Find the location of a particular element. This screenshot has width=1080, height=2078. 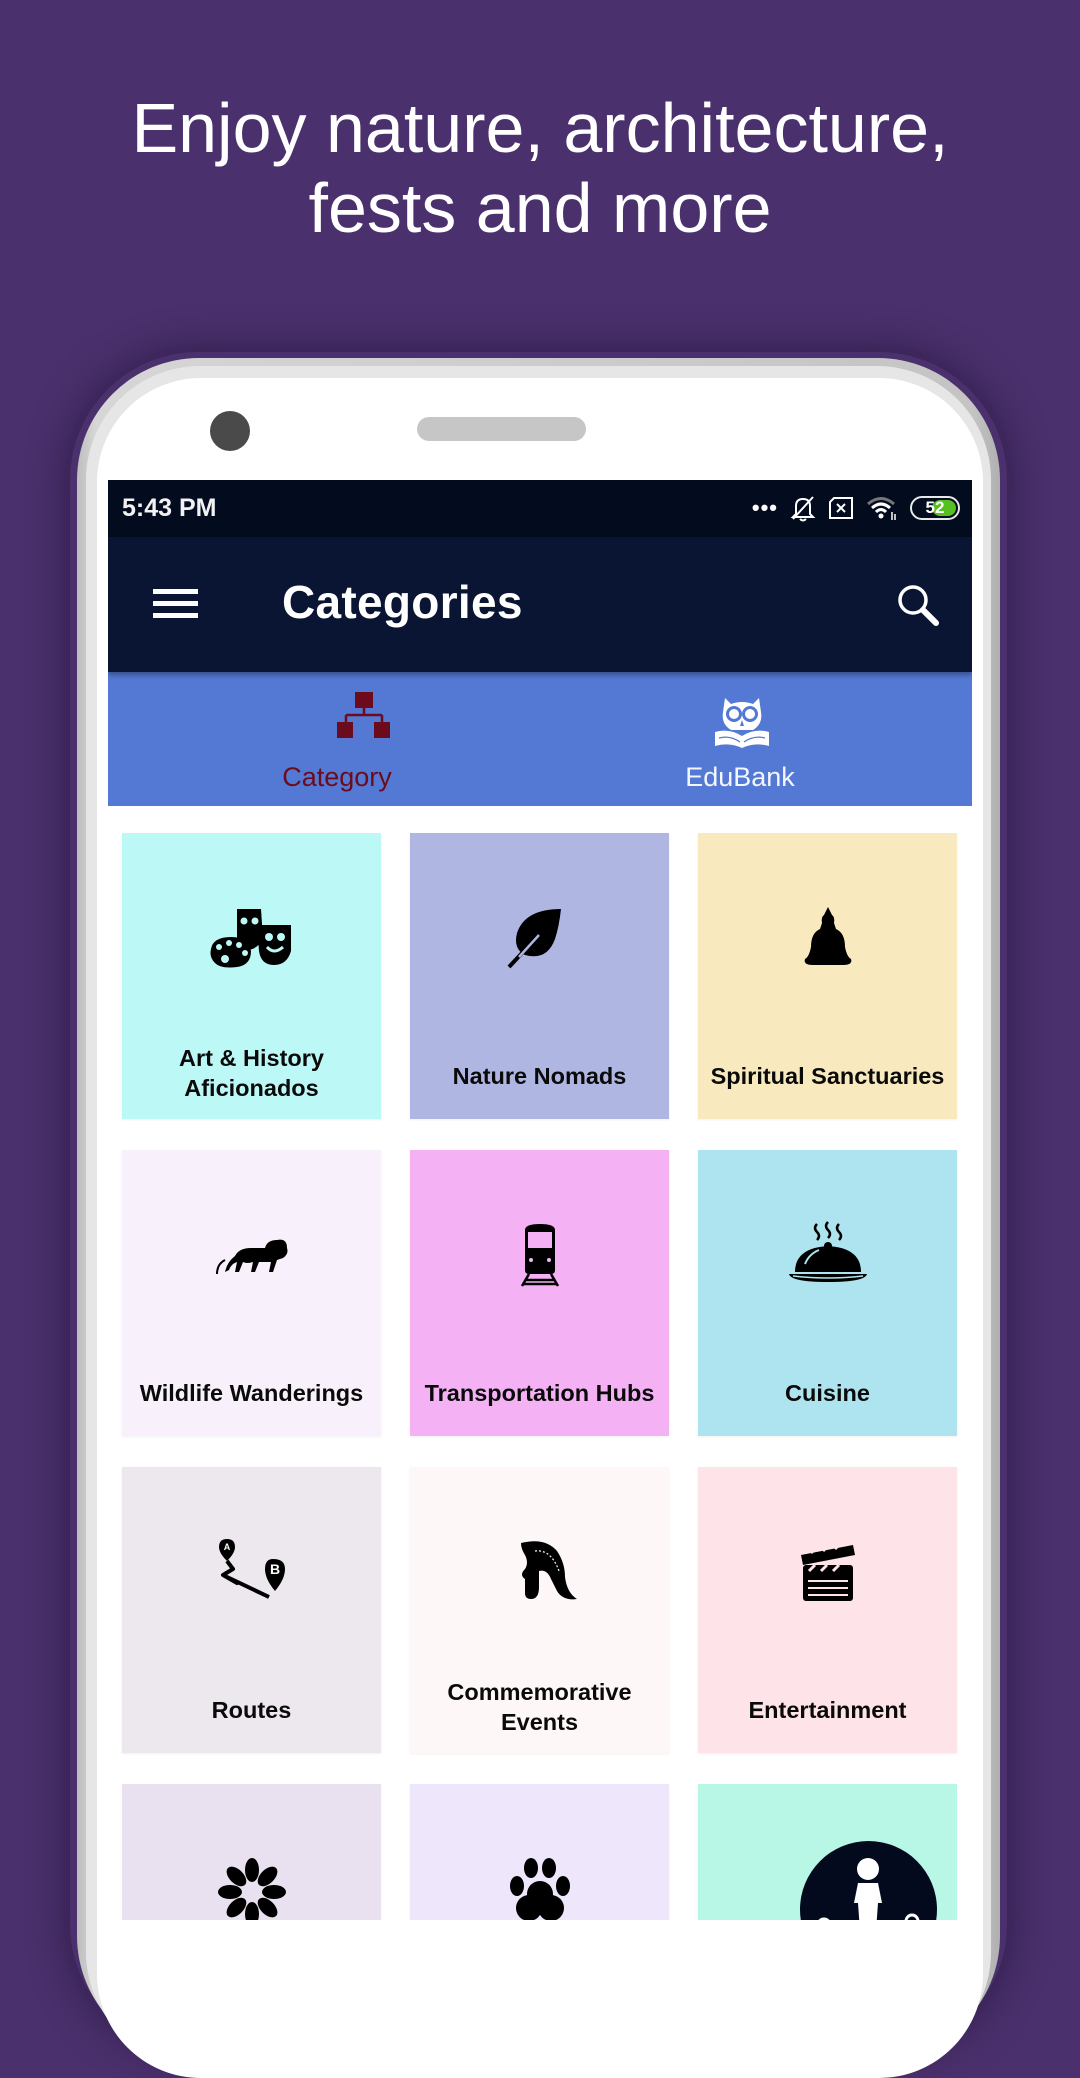

category-card: Art & History Aficionados is located at coordinates (251, 976).